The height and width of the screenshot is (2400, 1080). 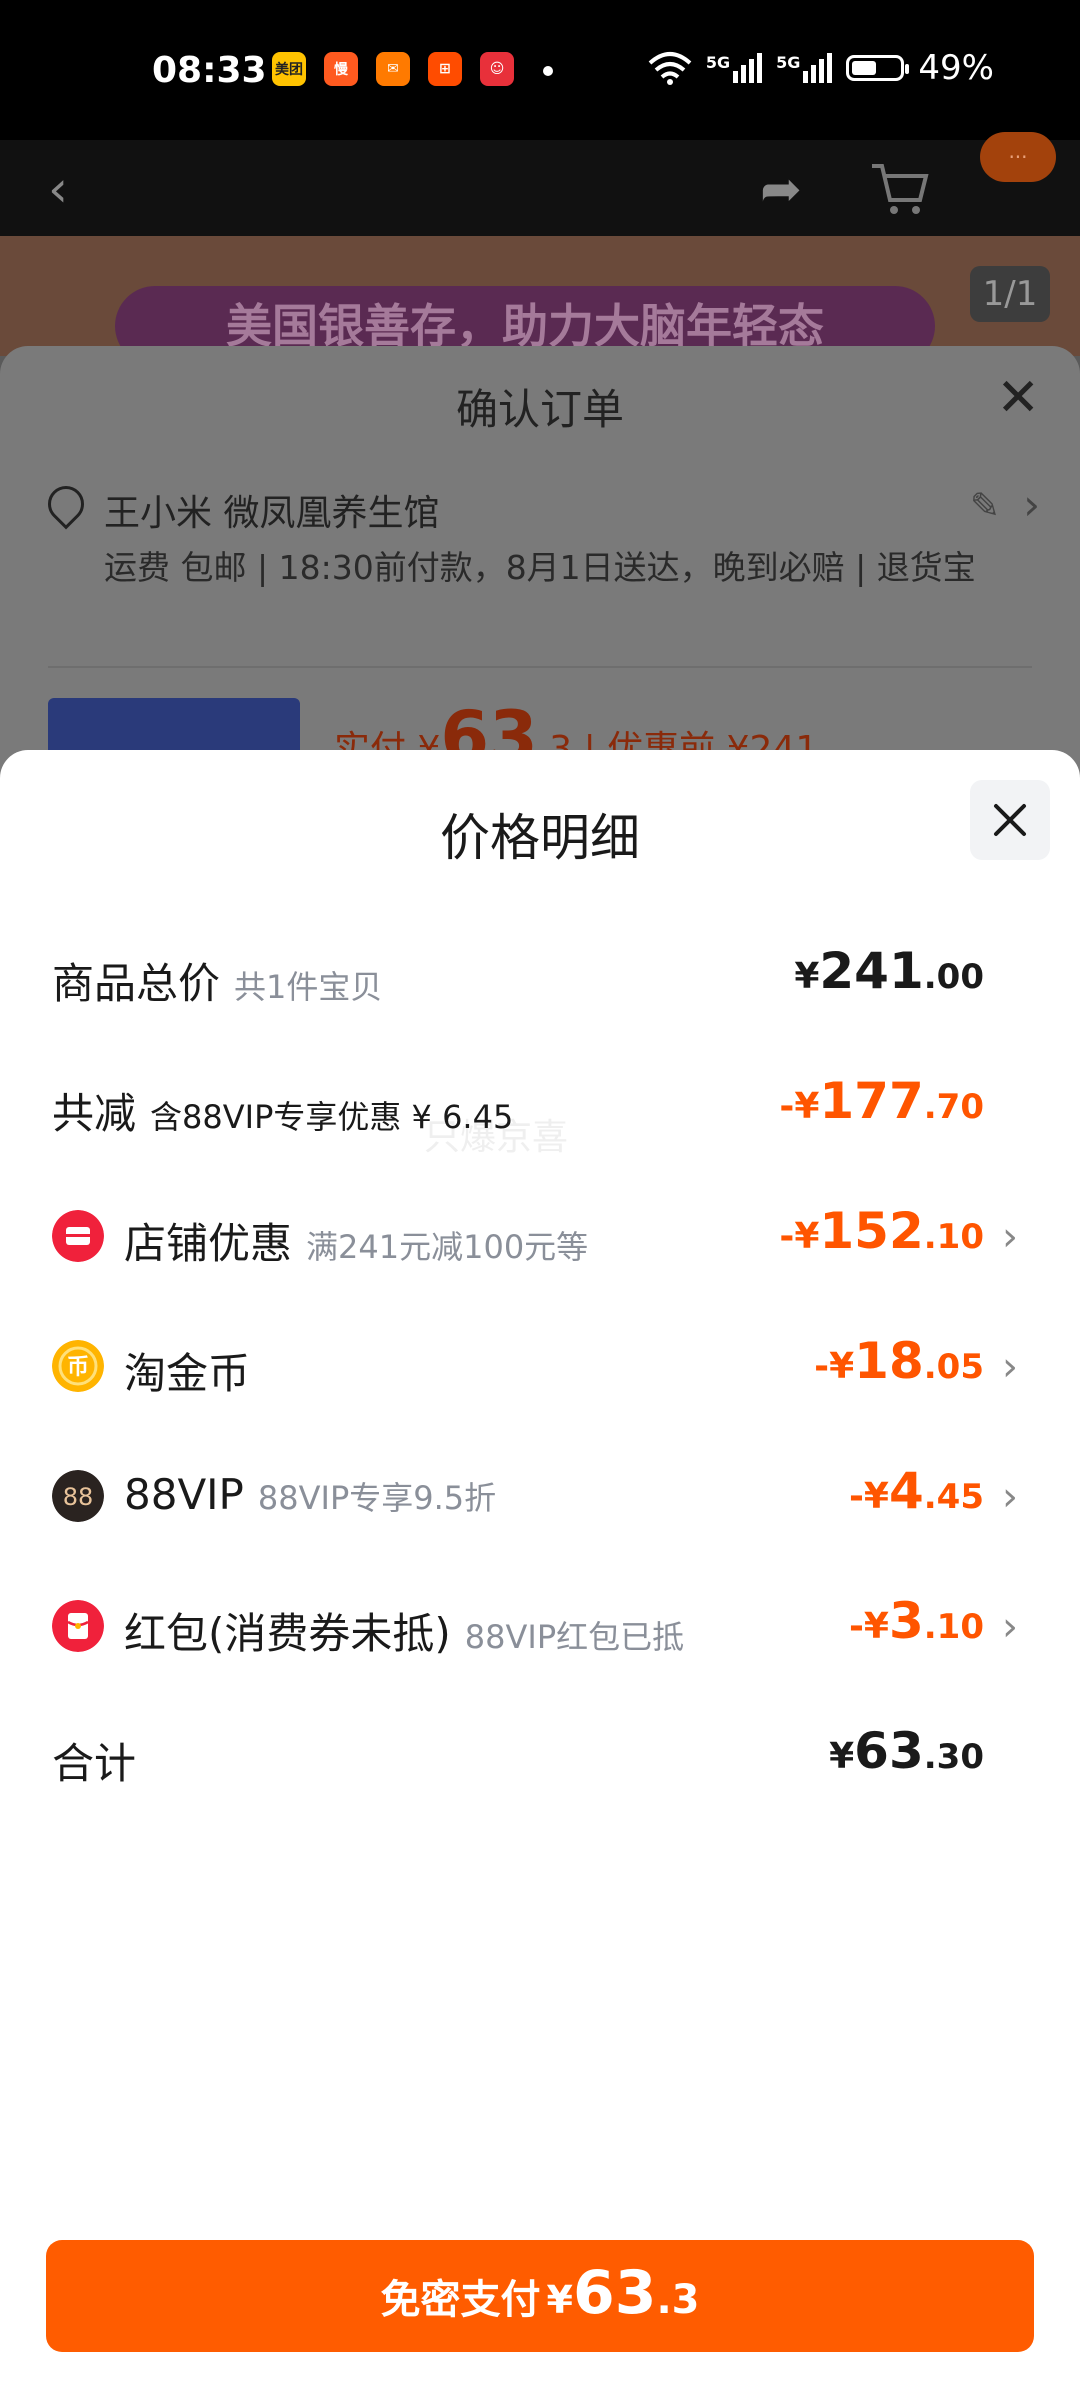 I want to click on wifi-icon, so click(x=670, y=68).